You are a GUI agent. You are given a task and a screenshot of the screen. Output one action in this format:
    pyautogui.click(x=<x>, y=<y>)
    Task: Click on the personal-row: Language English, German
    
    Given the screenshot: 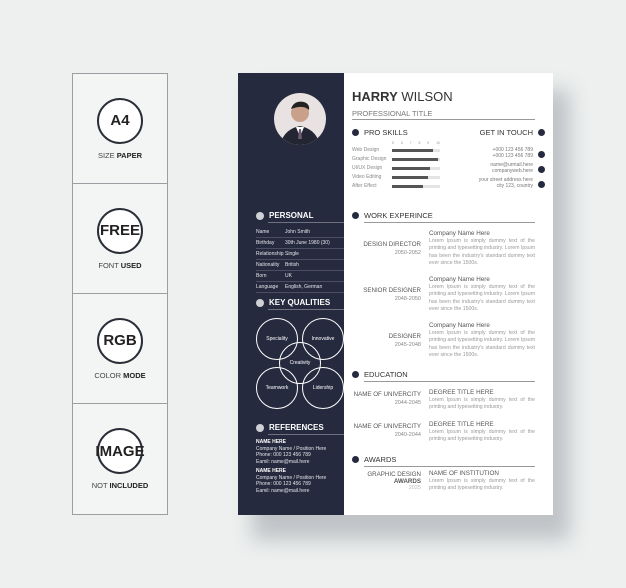 What is the action you would take?
    pyautogui.click(x=300, y=287)
    